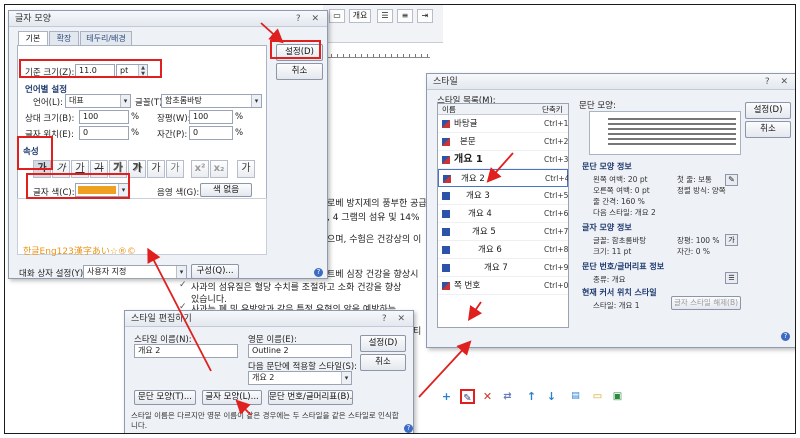 This screenshot has height=438, width=800. What do you see at coordinates (487, 396) in the screenshot?
I see `delete-icon: ✕` at bounding box center [487, 396].